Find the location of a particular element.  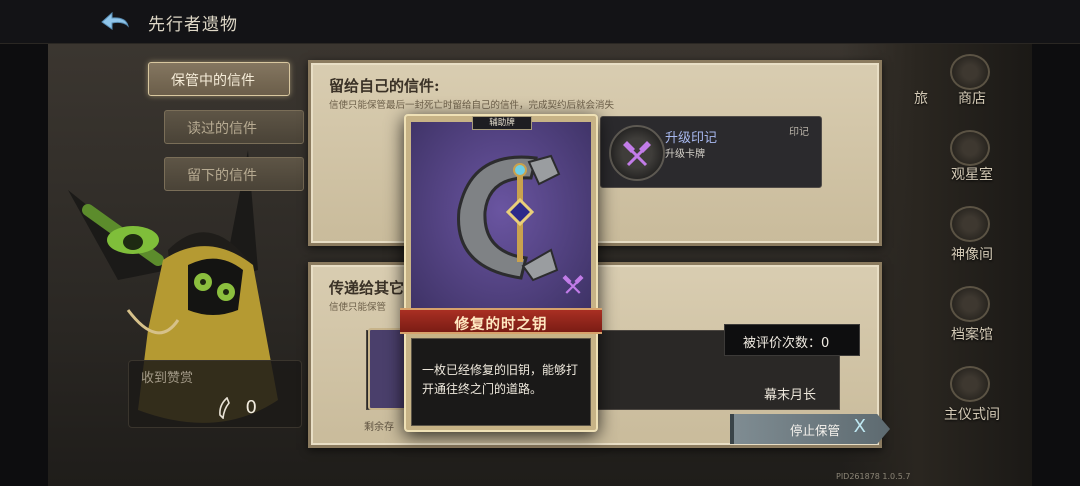

feather-icon is located at coordinates (224, 408).